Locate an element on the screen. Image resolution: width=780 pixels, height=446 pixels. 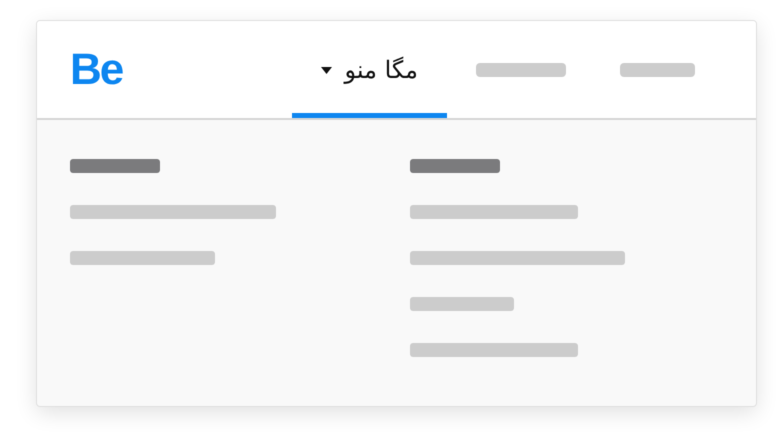
logo: Be is located at coordinates (96, 69).